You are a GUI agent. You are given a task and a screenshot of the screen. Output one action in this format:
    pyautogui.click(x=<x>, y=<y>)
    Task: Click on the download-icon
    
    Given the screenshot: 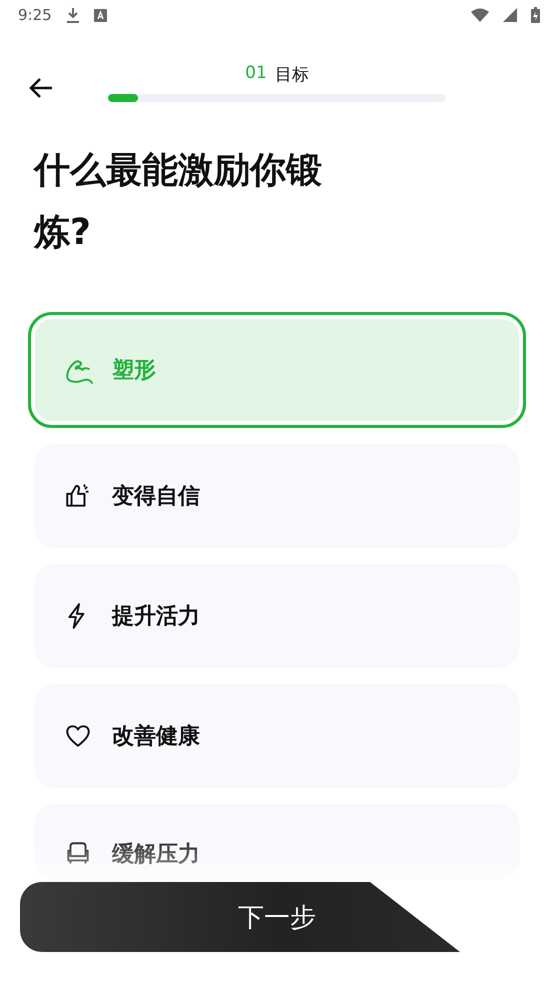 What is the action you would take?
    pyautogui.click(x=73, y=15)
    